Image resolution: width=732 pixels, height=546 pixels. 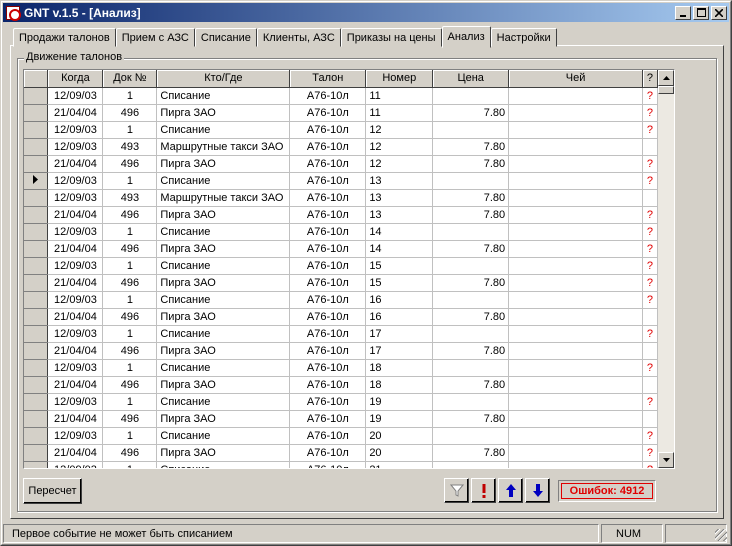 I want to click on scroll-up-button, so click(x=666, y=78).